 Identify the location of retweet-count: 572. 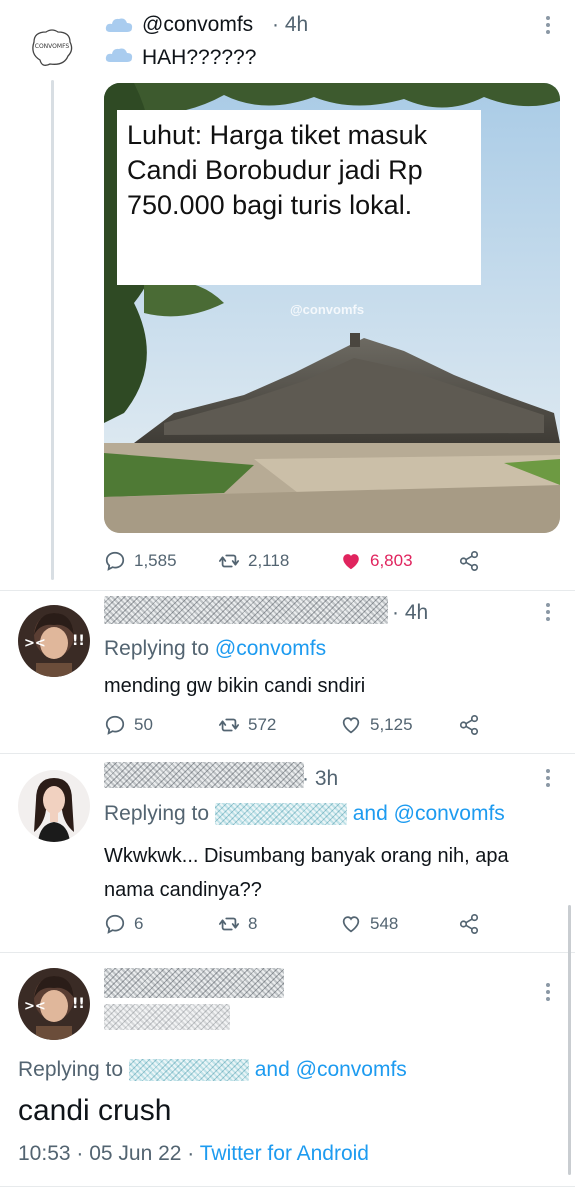
(262, 724).